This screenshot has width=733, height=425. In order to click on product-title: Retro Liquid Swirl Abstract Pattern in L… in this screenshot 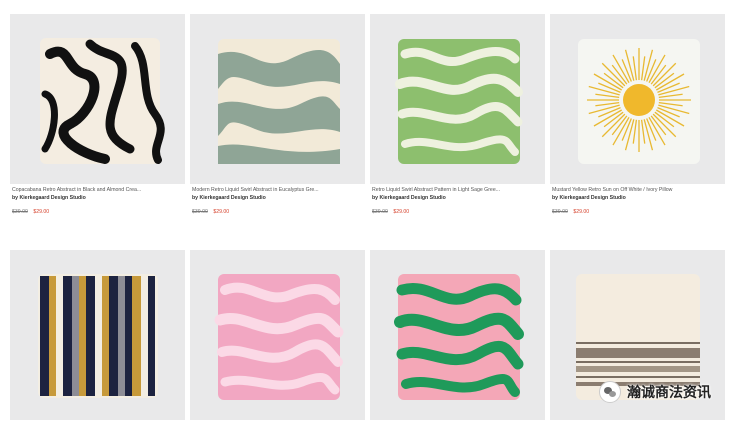, I will do `click(458, 190)`.